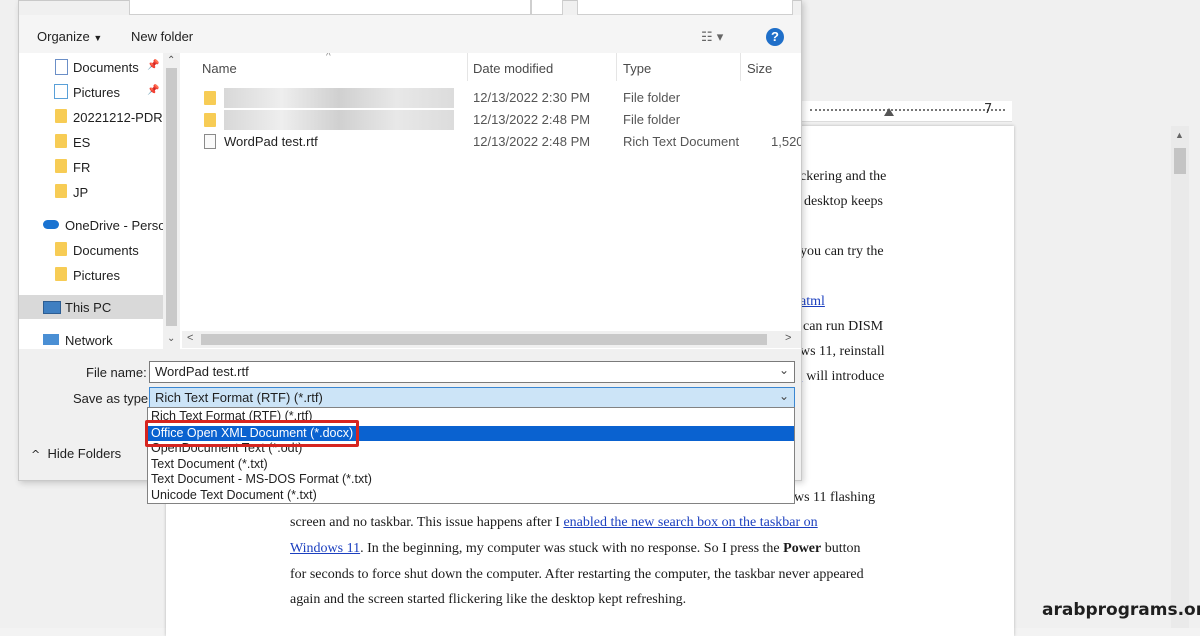  Describe the element at coordinates (51, 339) in the screenshot. I see `network-icon` at that location.